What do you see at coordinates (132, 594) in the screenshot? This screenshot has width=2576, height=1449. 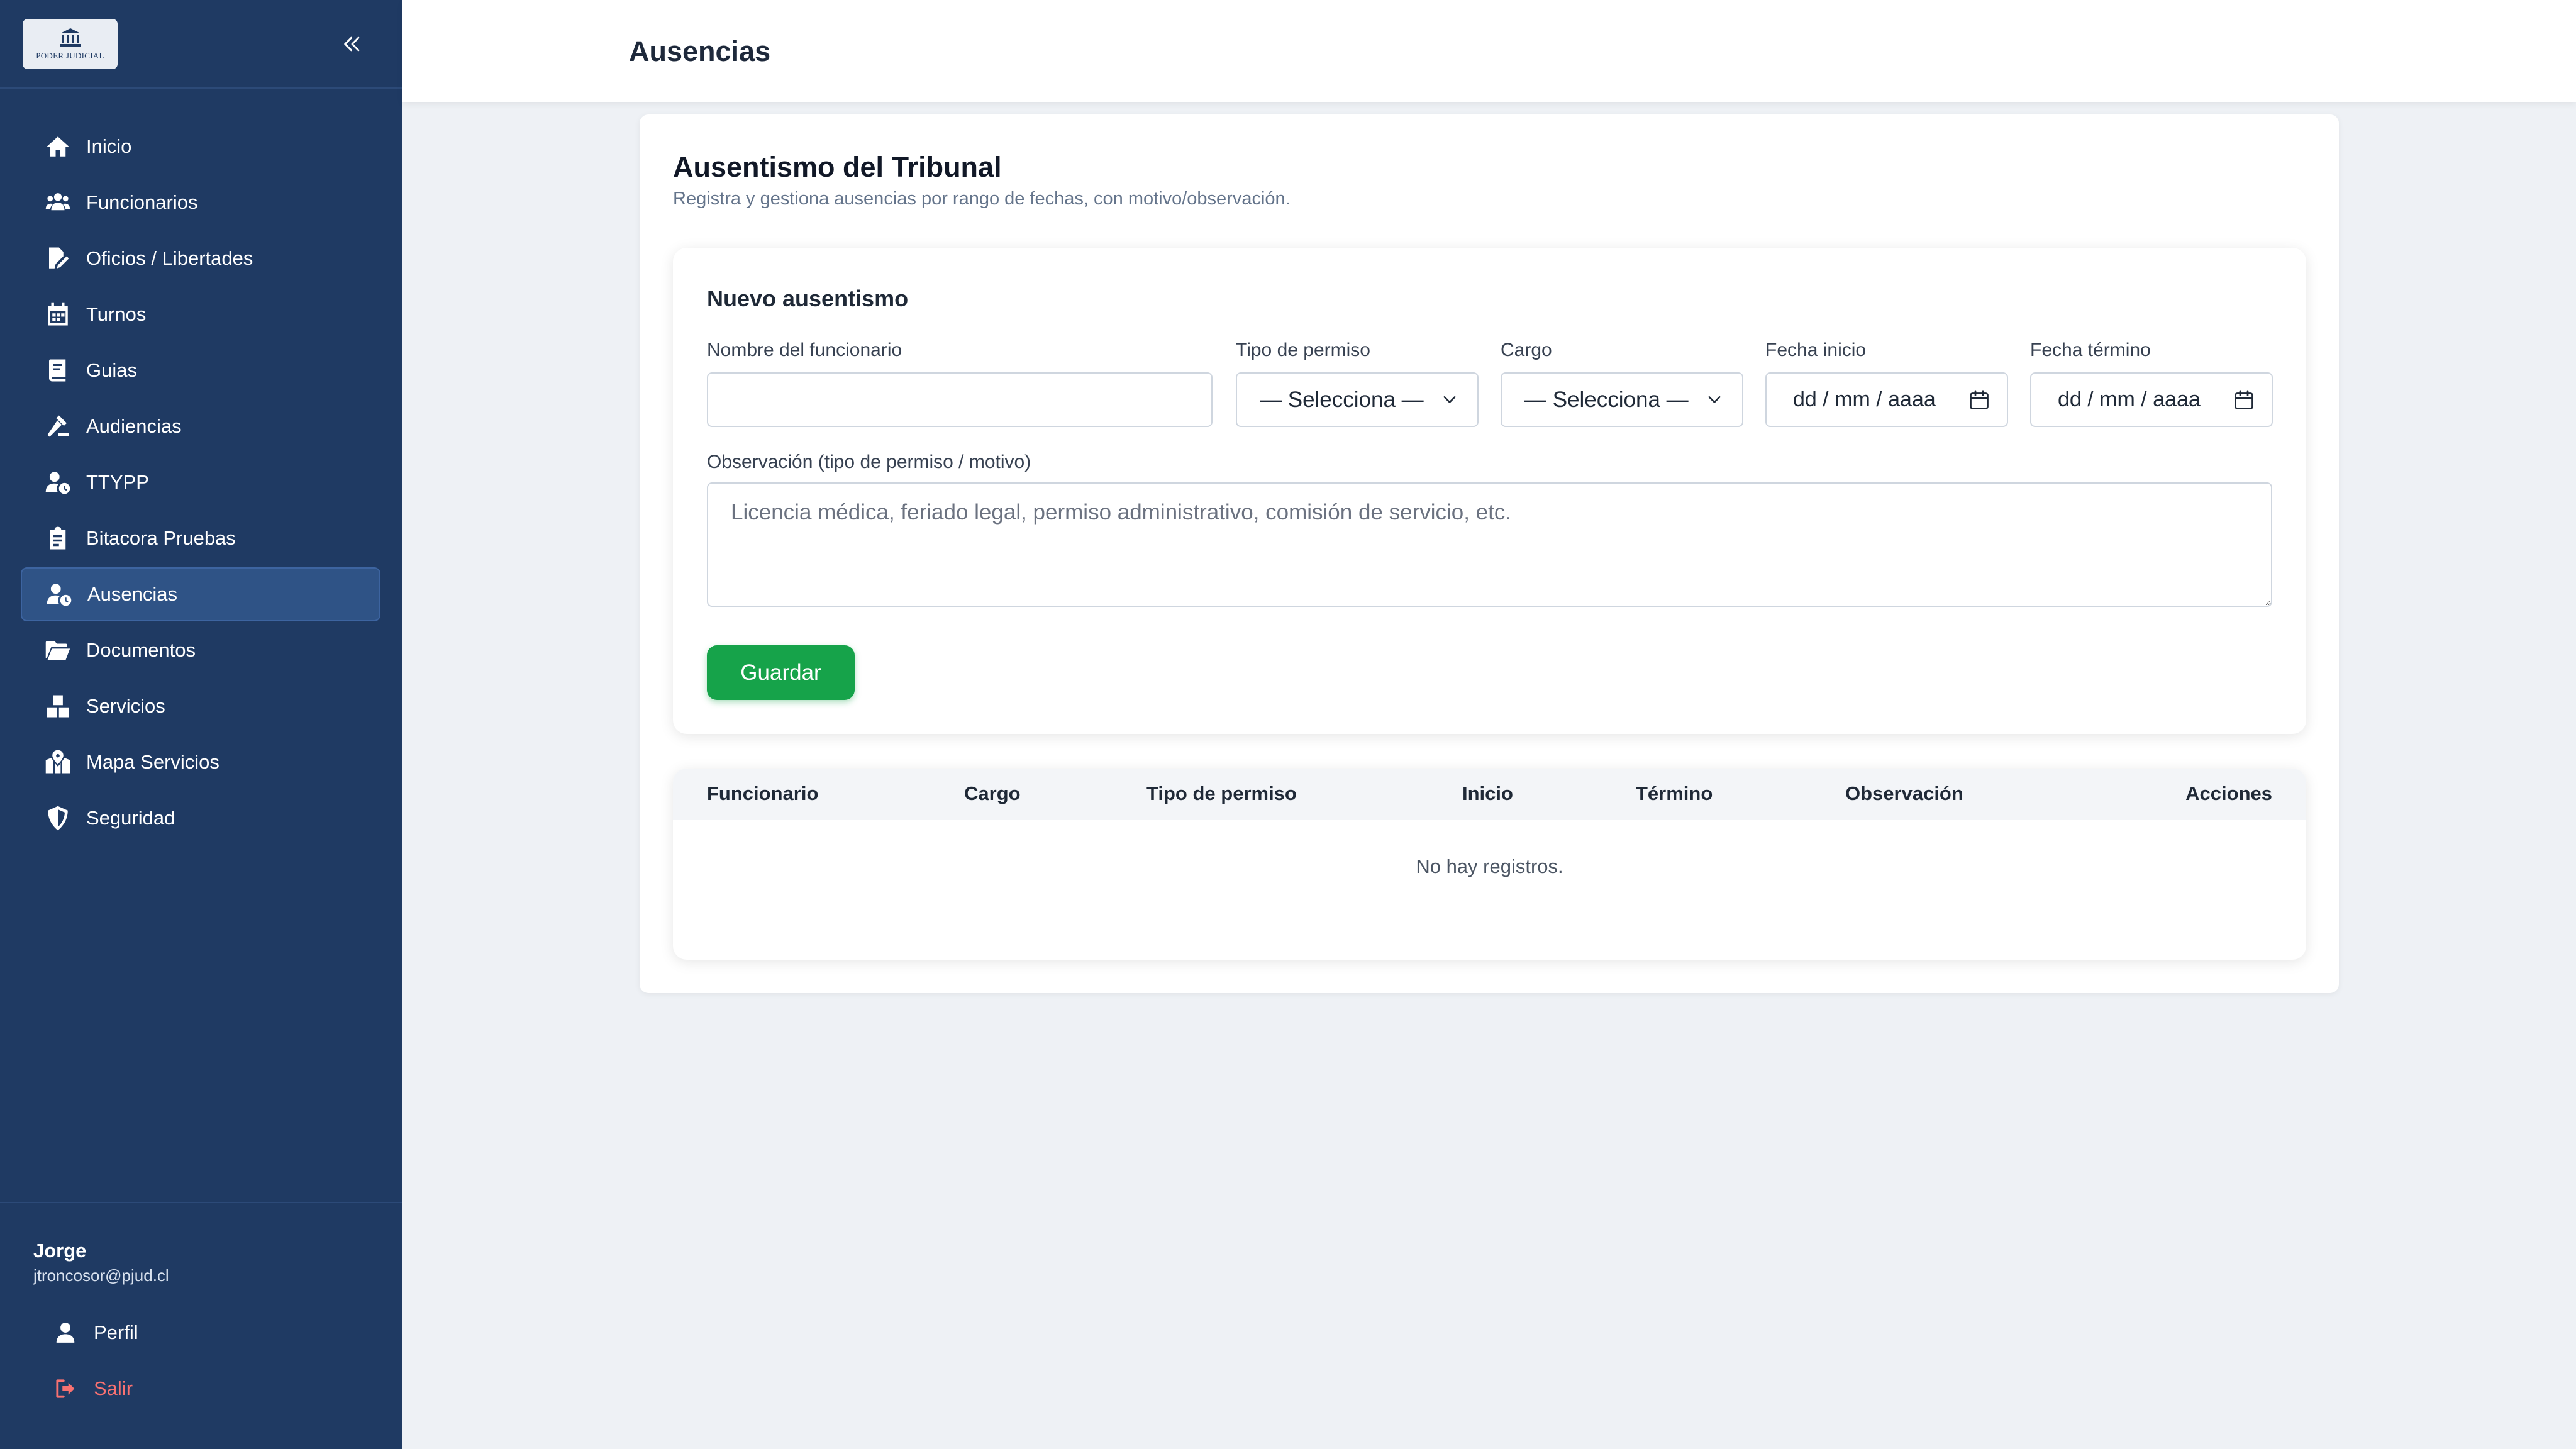 I see `sidebar-item-label: Ausencias` at bounding box center [132, 594].